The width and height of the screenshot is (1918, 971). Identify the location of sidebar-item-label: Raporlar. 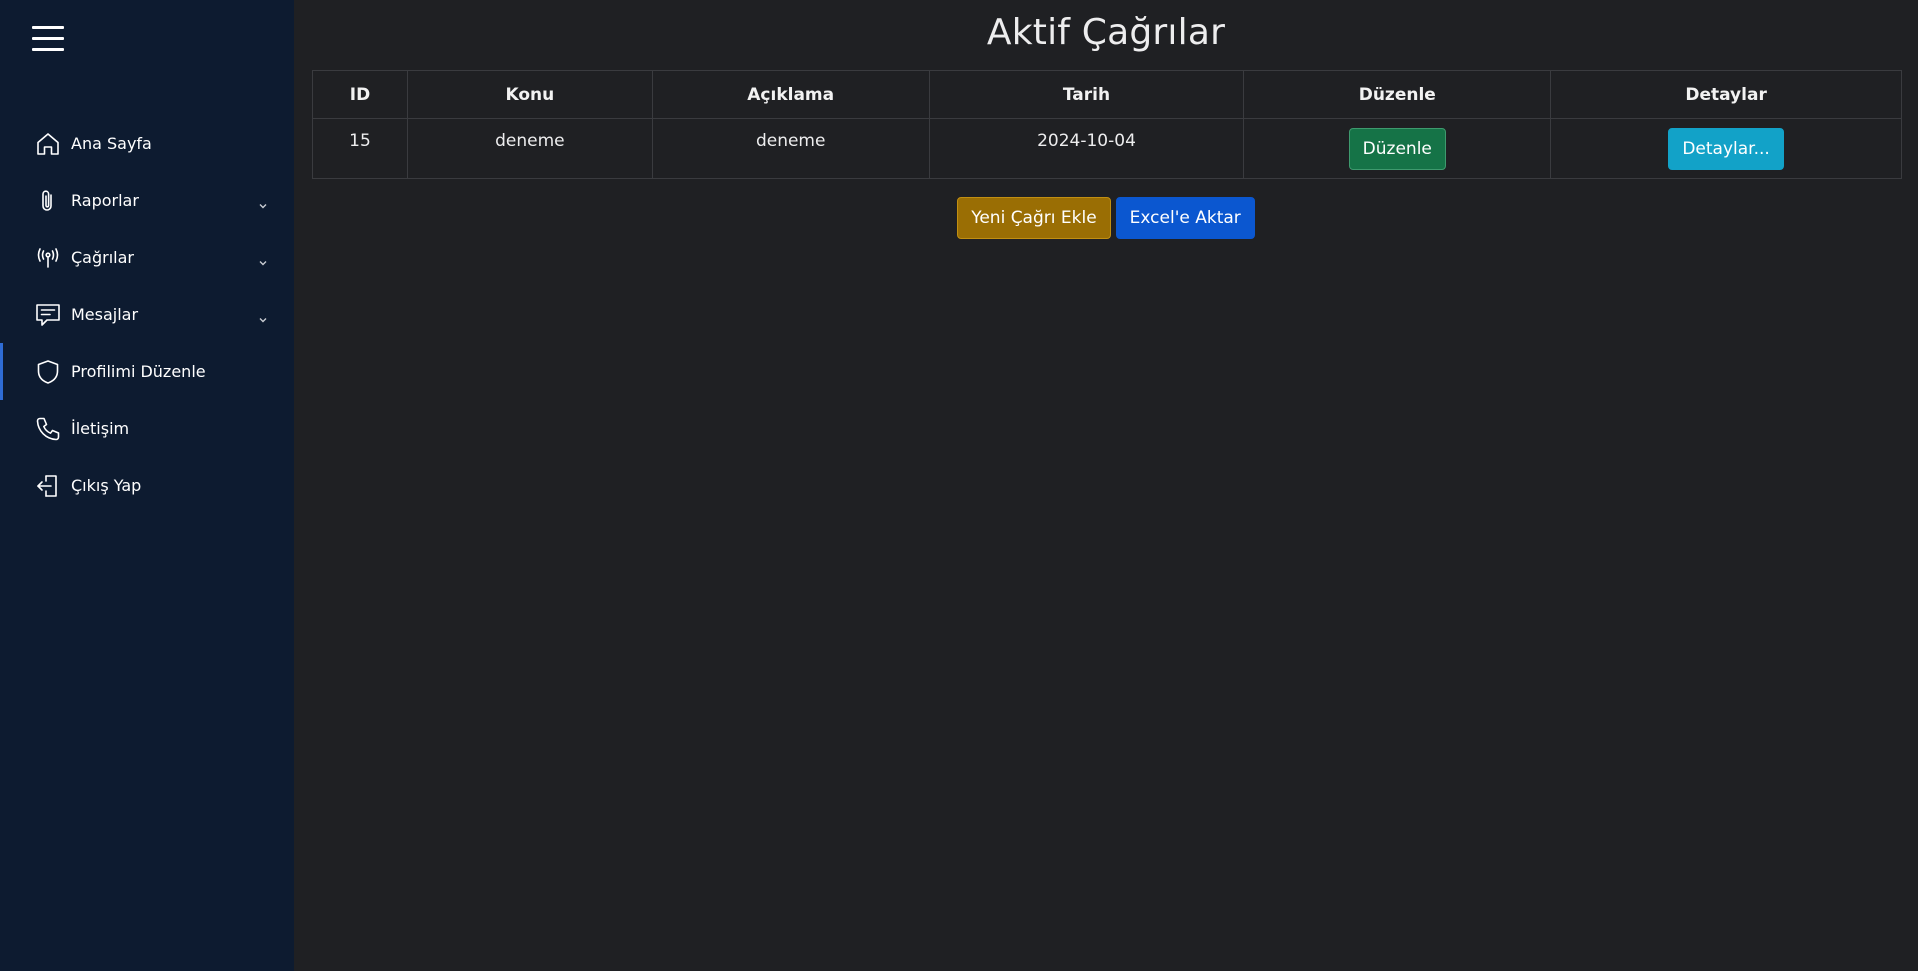
(105, 200).